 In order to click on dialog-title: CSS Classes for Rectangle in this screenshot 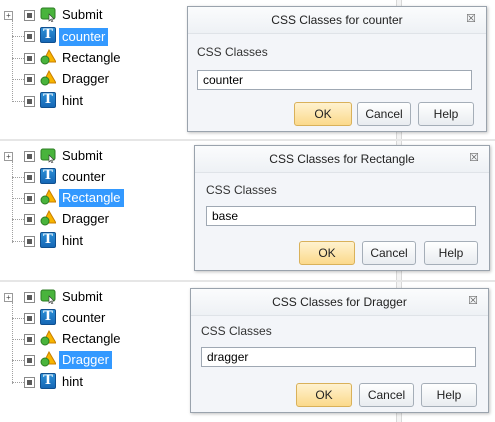, I will do `click(342, 159)`.